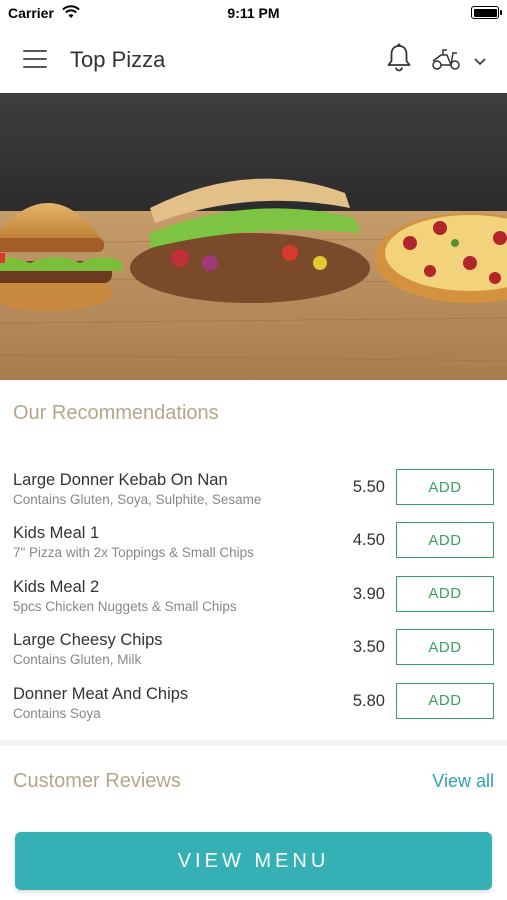  I want to click on item-name: Kids Meal 1, so click(56, 533).